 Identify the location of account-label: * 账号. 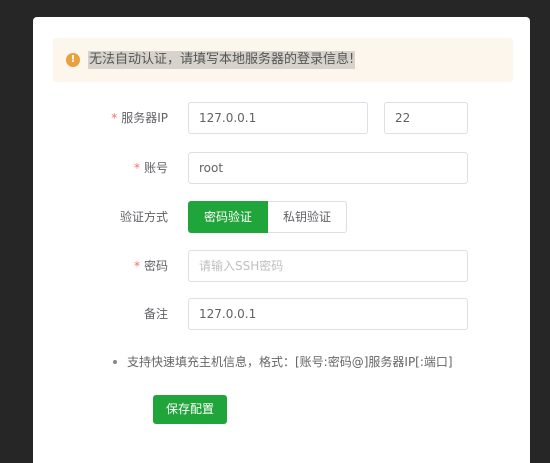
(150, 168).